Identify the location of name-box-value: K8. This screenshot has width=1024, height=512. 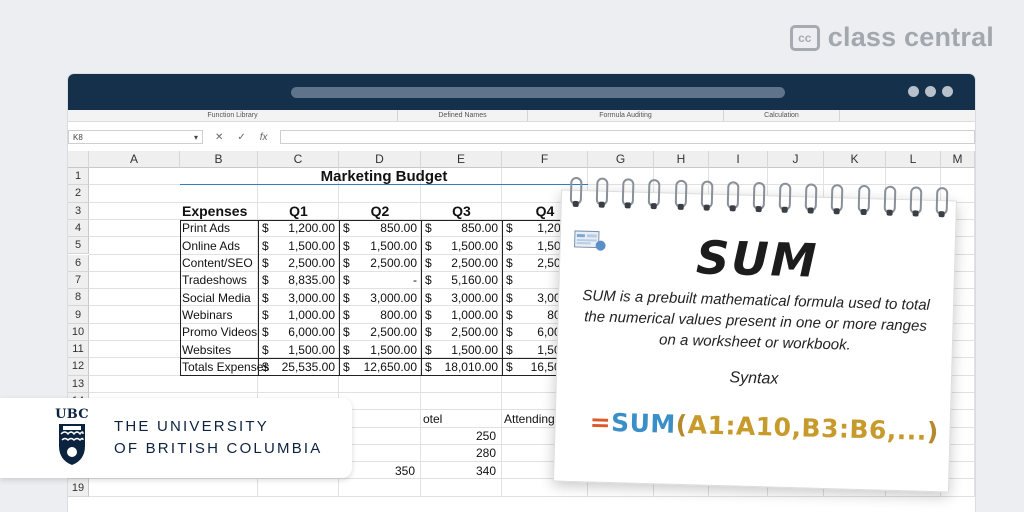
(78, 137).